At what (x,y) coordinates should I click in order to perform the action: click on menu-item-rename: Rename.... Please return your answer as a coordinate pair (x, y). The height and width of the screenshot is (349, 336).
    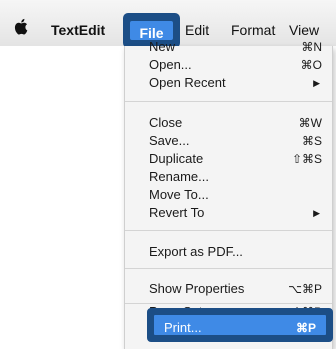
    Looking at the image, I should click on (228, 177).